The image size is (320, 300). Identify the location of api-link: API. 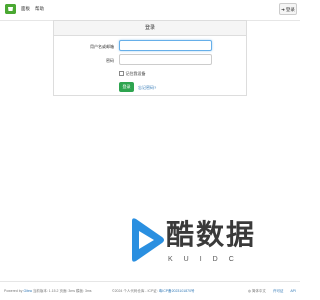
(293, 291).